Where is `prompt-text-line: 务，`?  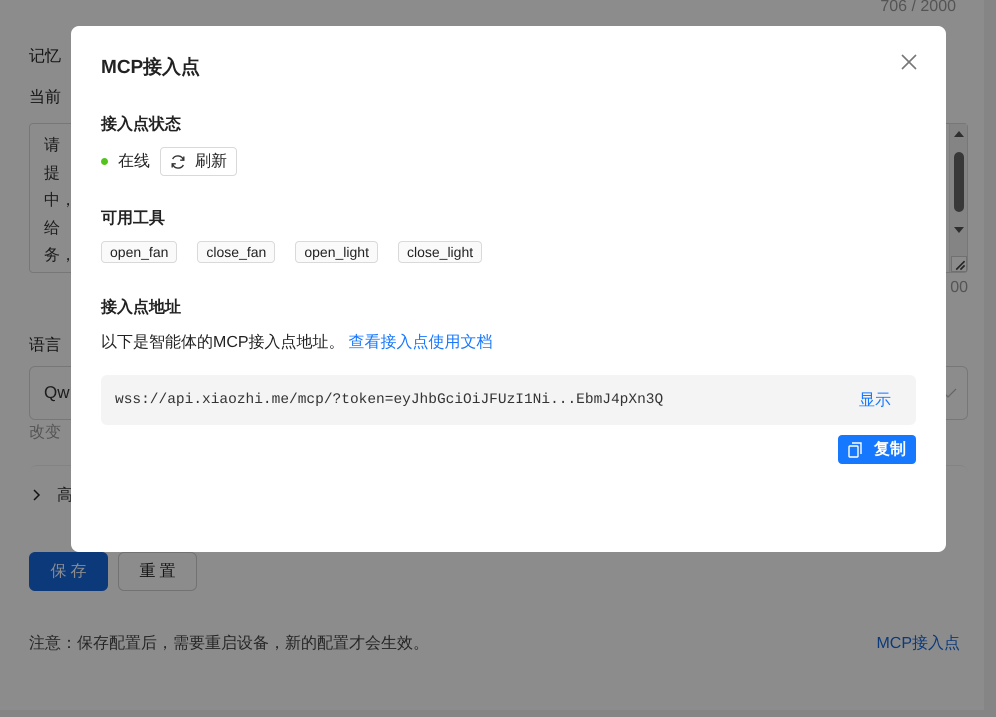
prompt-text-line: 务， is located at coordinates (60, 256).